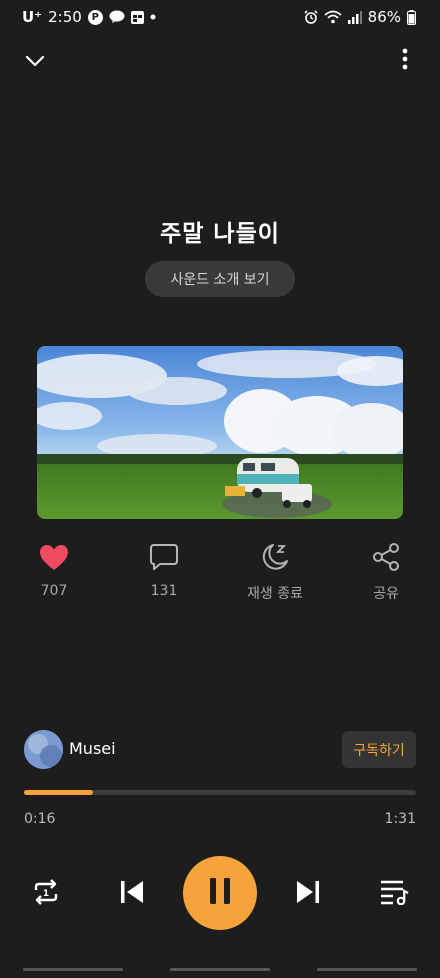  I want to click on player-top-bar, so click(220, 60).